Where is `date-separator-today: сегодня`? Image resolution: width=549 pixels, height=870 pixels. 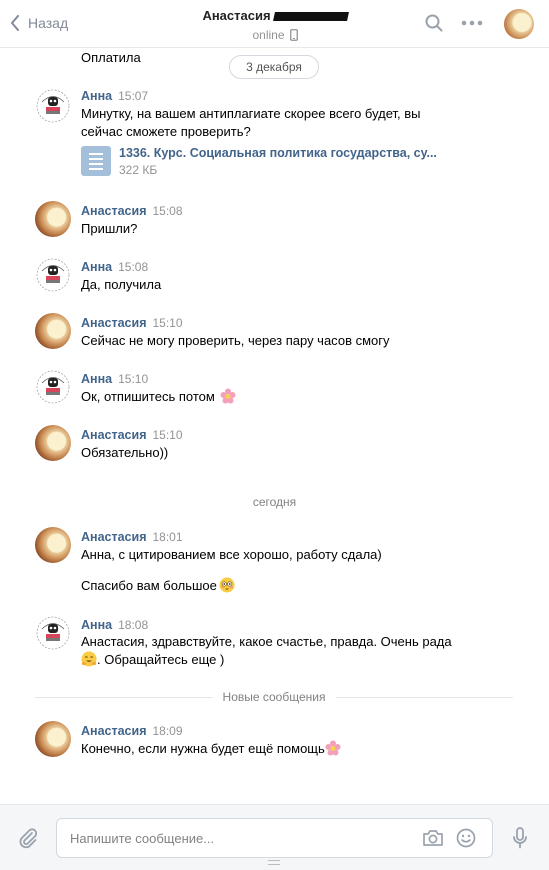
date-separator-today: сегодня is located at coordinates (274, 502).